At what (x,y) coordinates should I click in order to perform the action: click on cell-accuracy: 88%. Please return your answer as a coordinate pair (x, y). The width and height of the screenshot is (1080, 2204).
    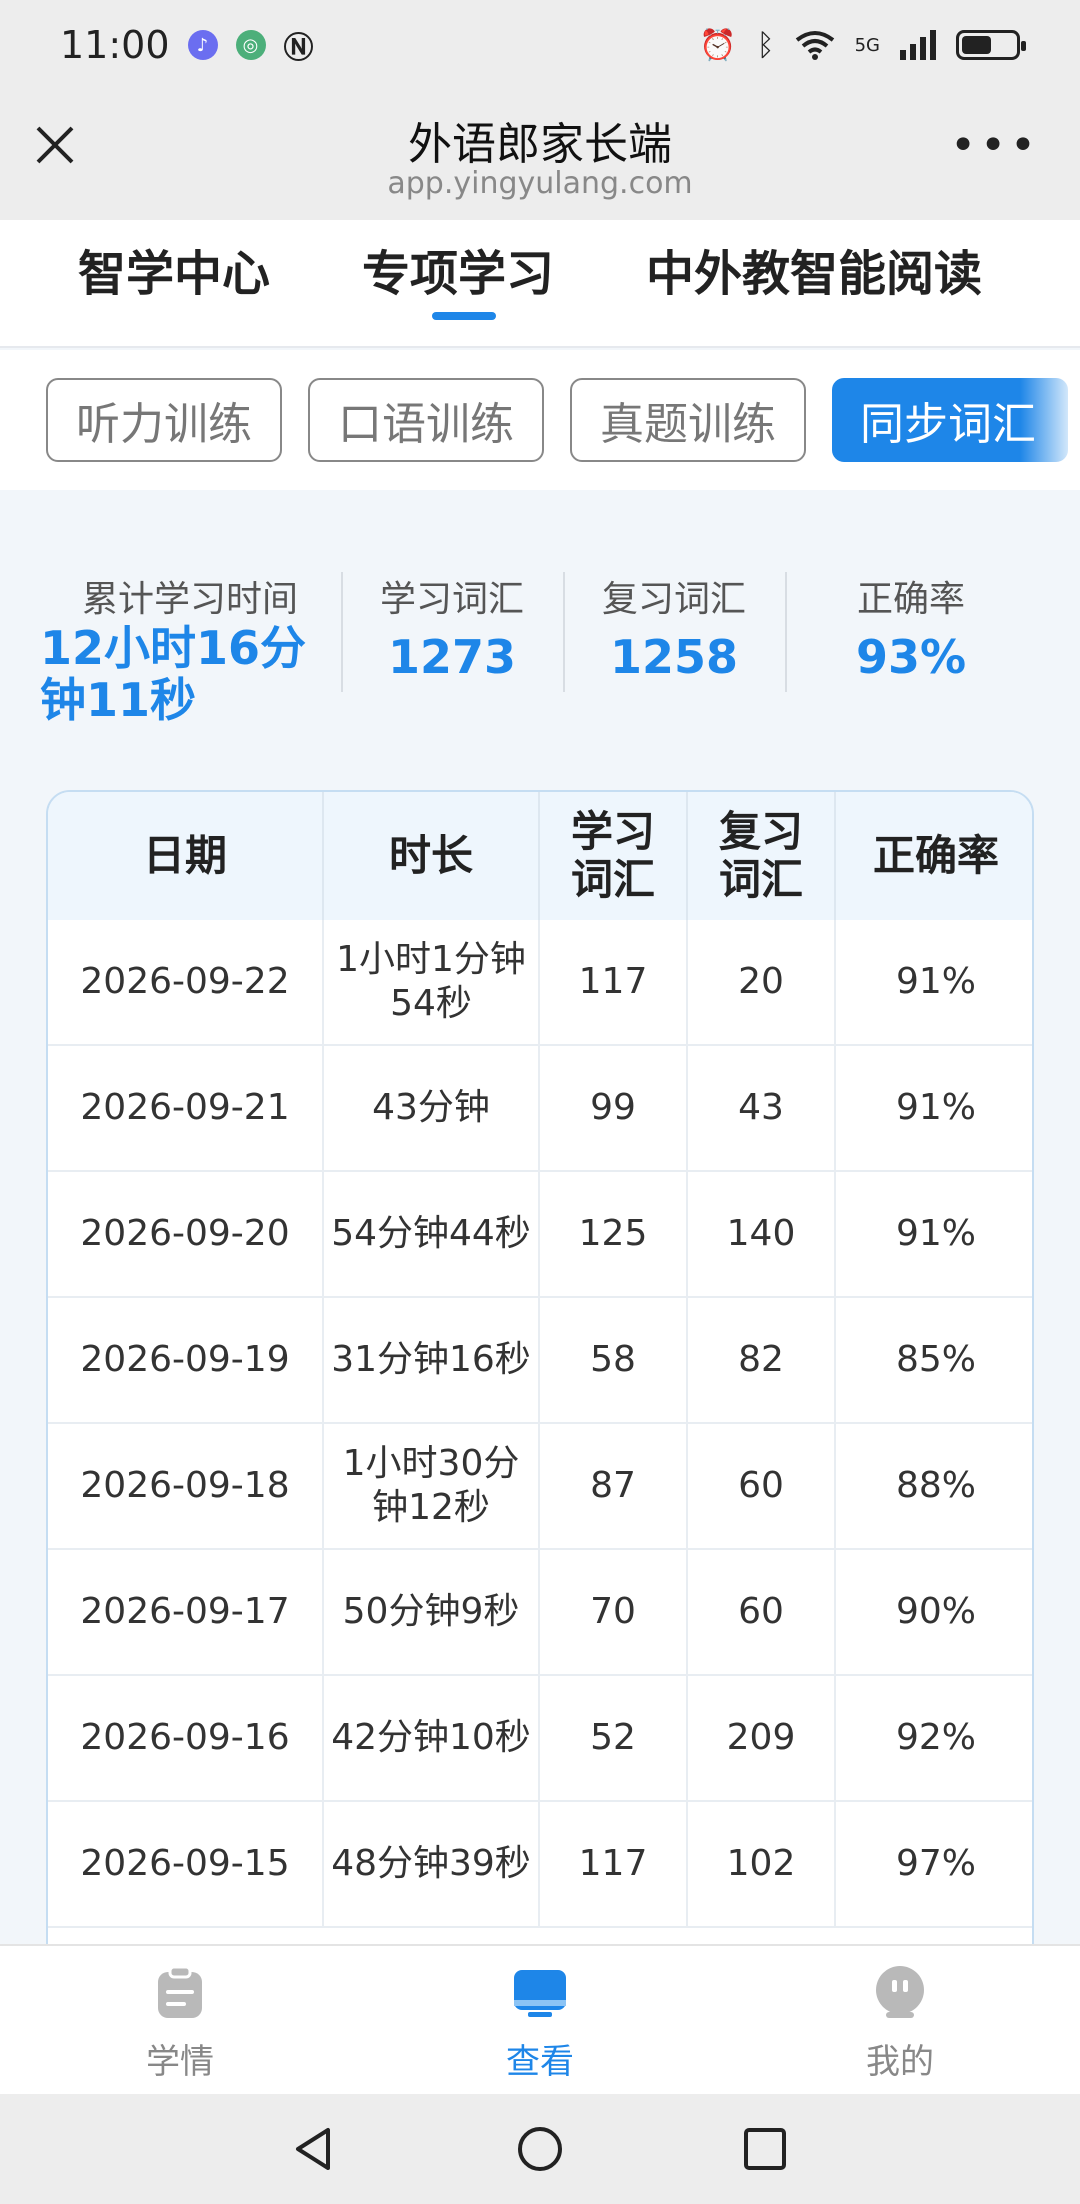
    Looking at the image, I should click on (935, 1485).